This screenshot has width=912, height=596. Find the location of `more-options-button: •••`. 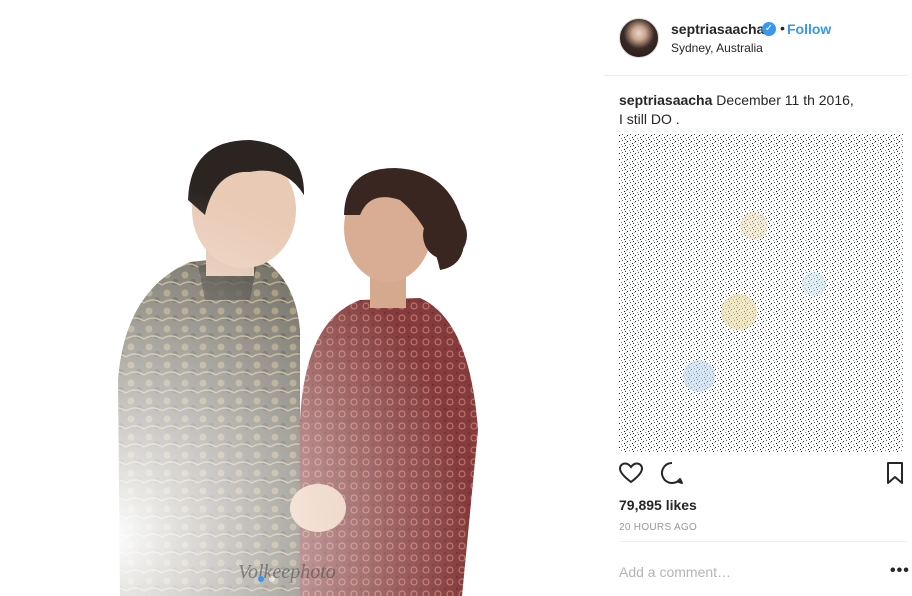

more-options-button: ••• is located at coordinates (900, 571).